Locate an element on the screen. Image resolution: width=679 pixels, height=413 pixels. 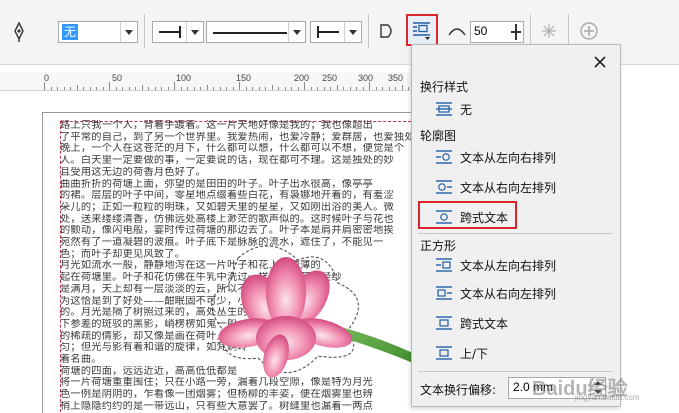
section-heading-wrap-style: 换行样式 is located at coordinates (444, 87).